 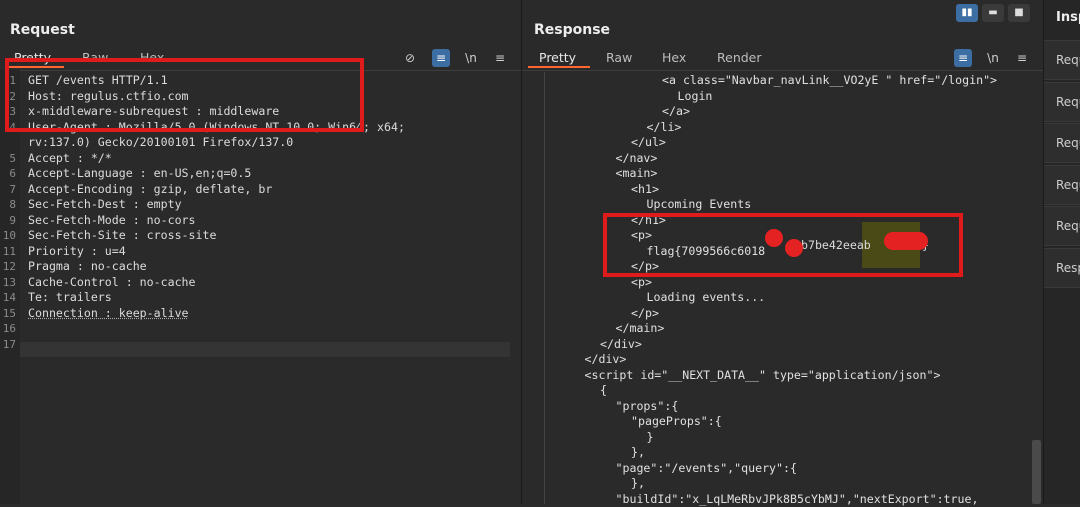 What do you see at coordinates (9, 314) in the screenshot?
I see `line-number: 15` at bounding box center [9, 314].